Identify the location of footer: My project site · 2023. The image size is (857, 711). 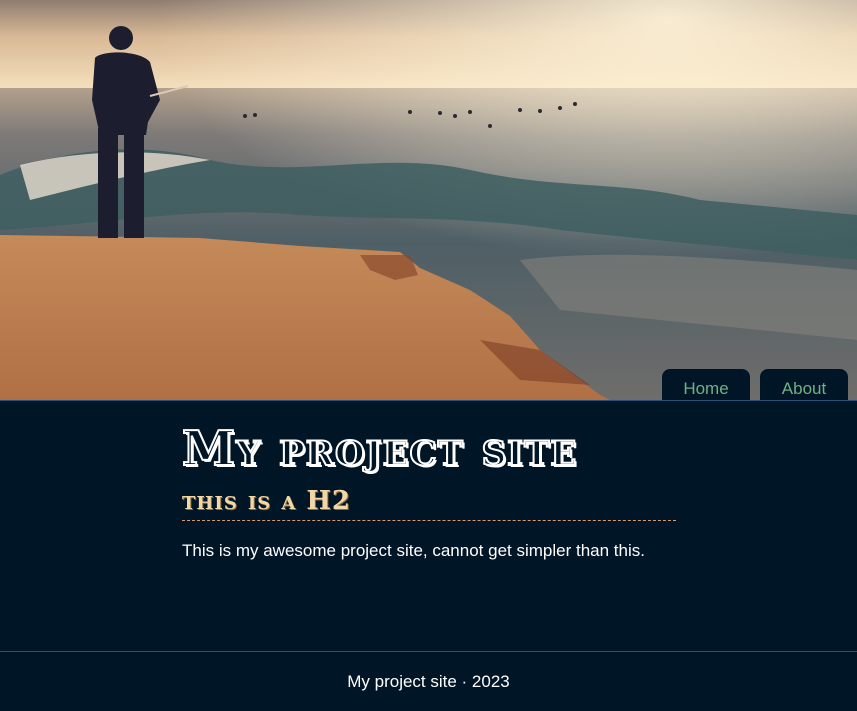
(428, 681).